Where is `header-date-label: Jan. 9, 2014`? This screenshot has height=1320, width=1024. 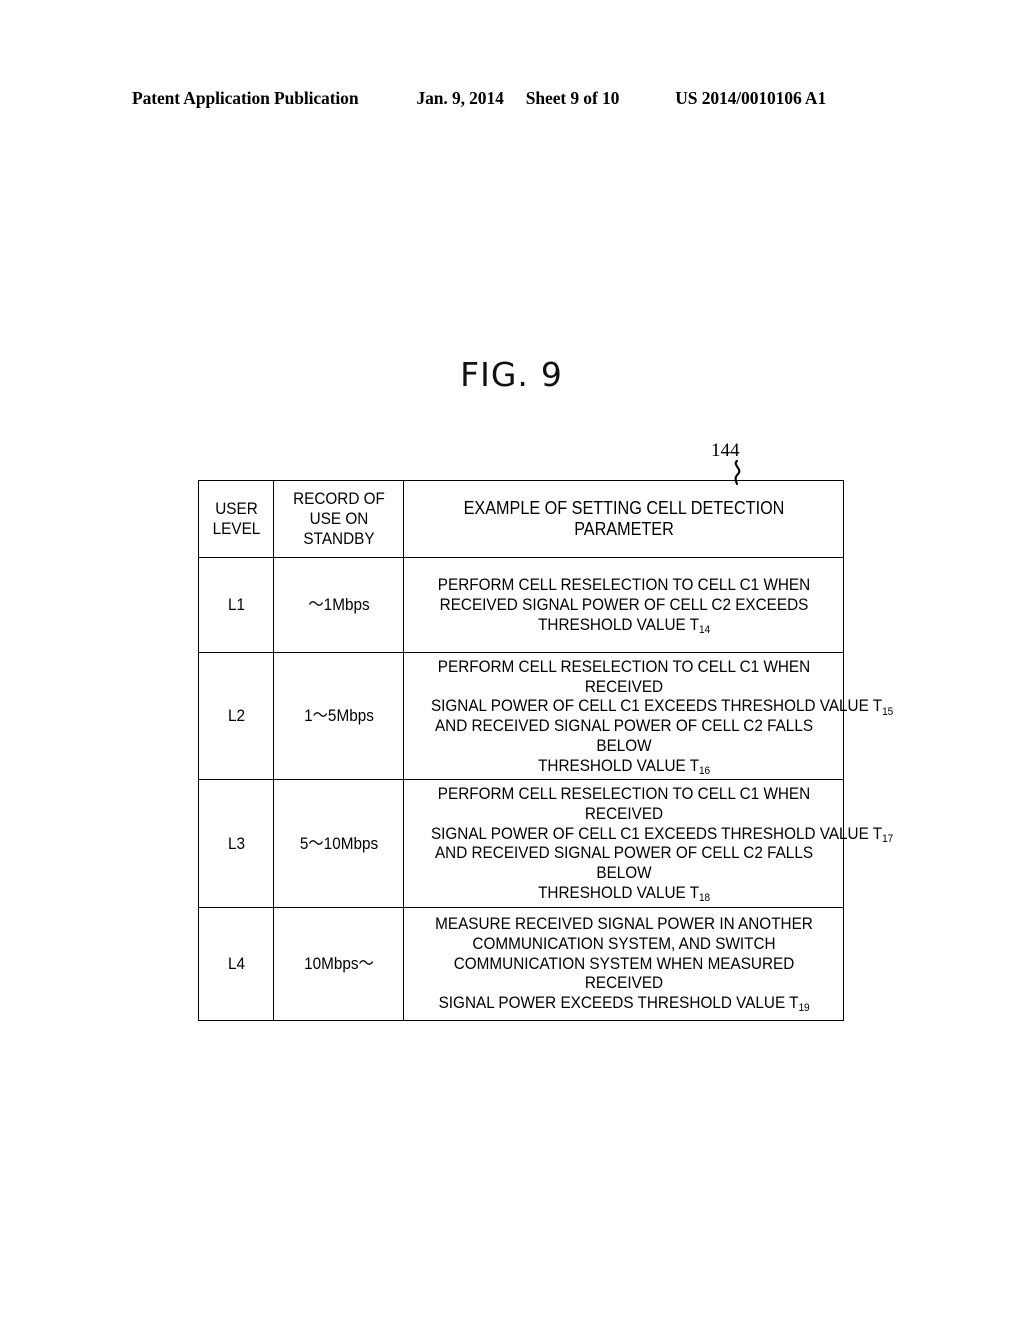
header-date-label: Jan. 9, 2014 is located at coordinates (460, 98).